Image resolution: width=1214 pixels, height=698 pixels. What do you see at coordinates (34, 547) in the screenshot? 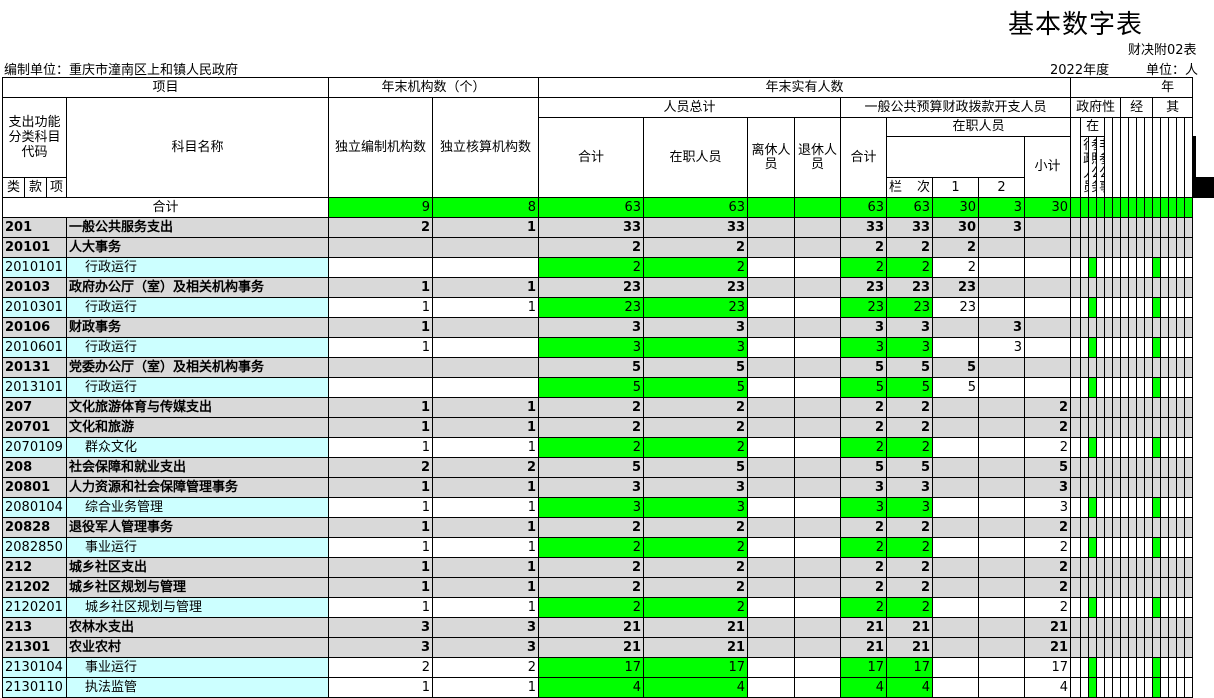
I see `subject-code: 2082850` at bounding box center [34, 547].